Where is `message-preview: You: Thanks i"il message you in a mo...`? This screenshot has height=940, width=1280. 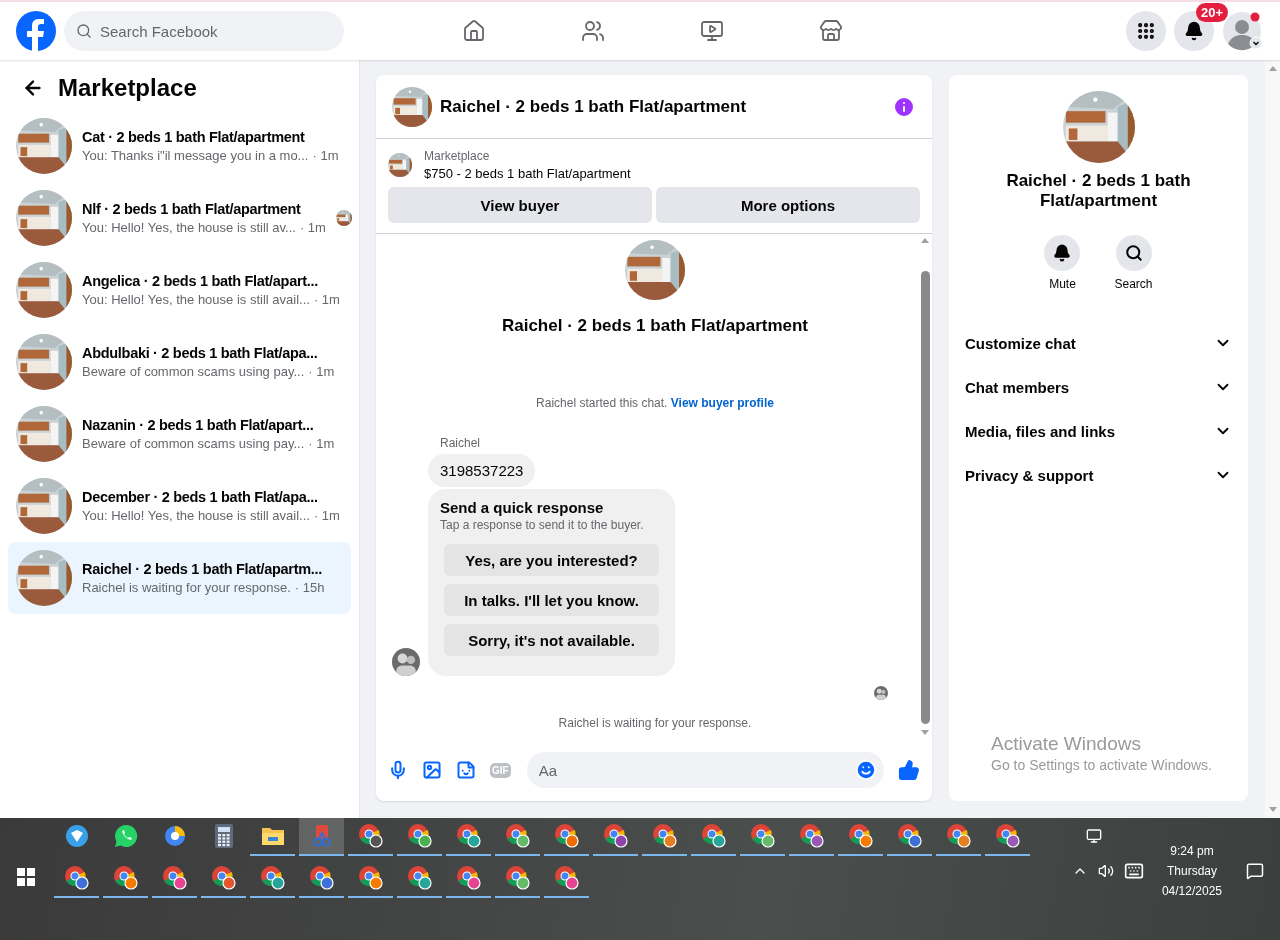 message-preview: You: Thanks i"il message you in a mo... is located at coordinates (195, 155).